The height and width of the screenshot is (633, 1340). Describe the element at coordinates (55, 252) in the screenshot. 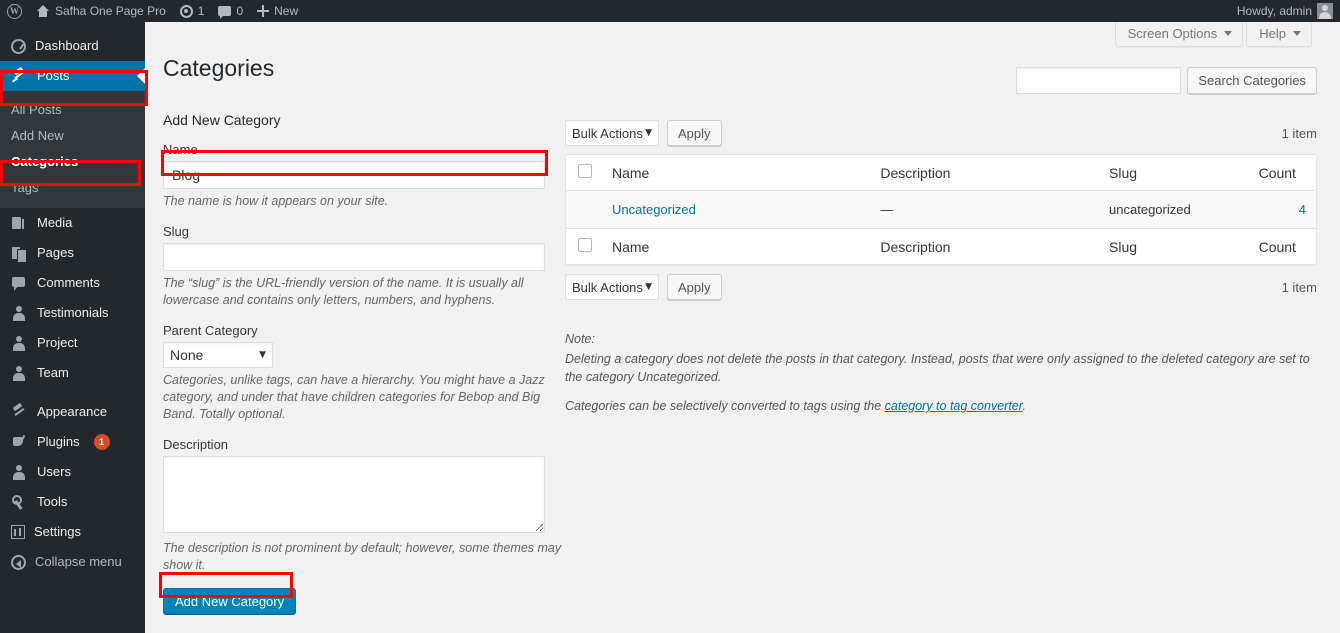

I see `sidebar-item-label: Pages` at that location.